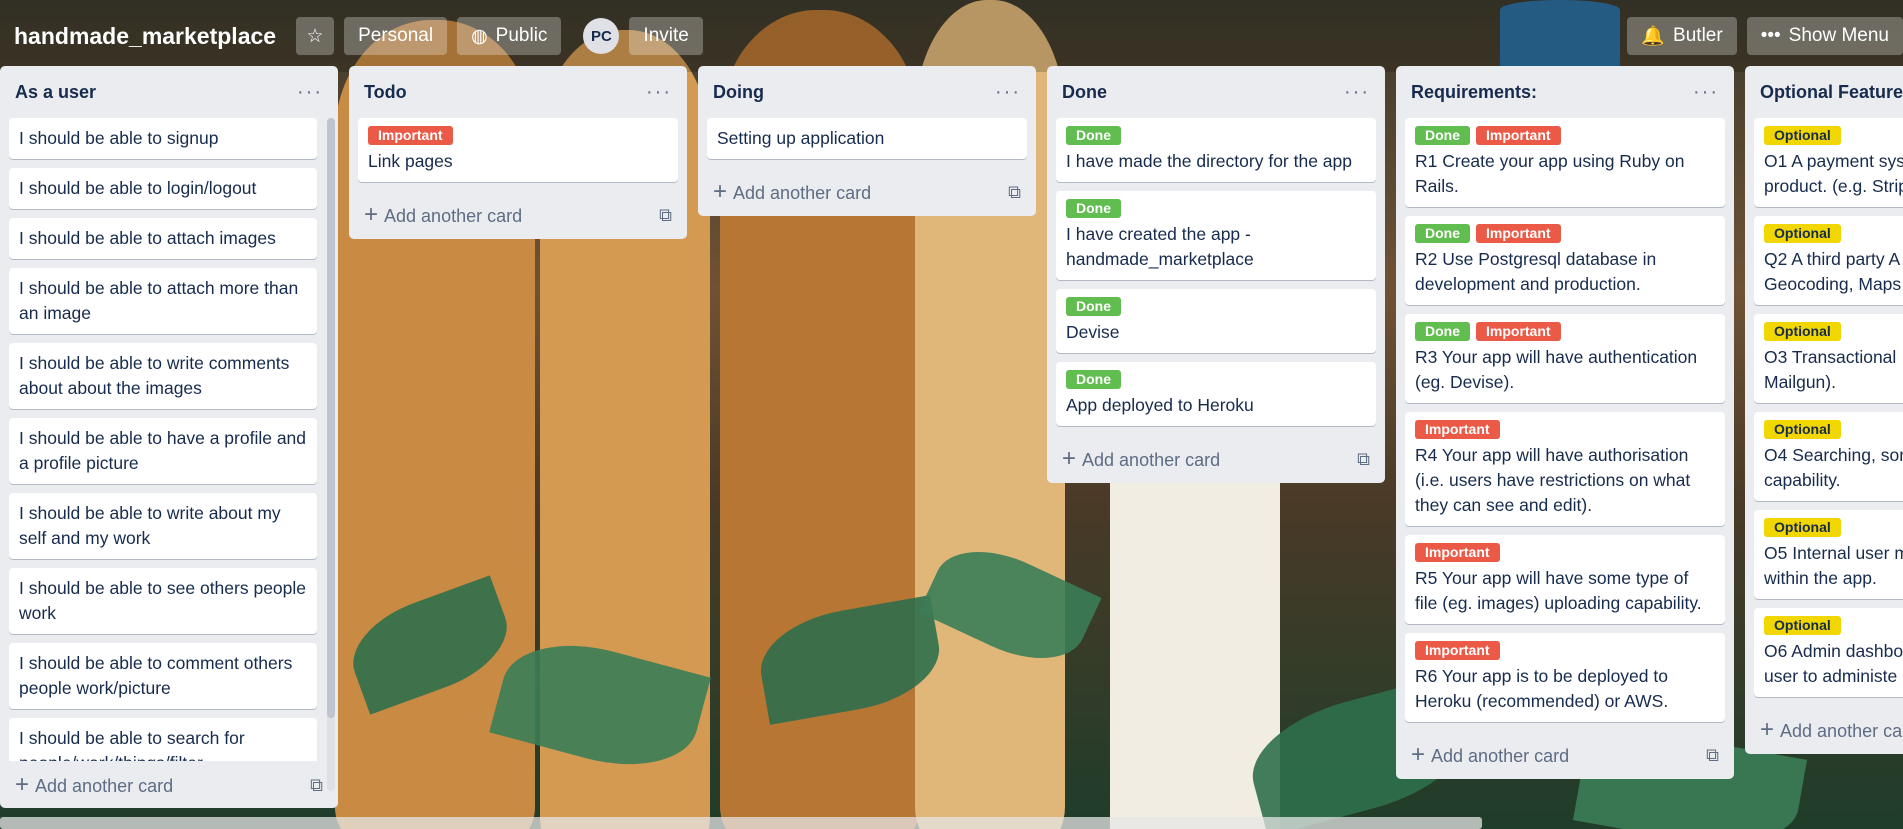 This screenshot has height=829, width=1903. I want to click on butler-icon: 🔔, so click(1653, 36).